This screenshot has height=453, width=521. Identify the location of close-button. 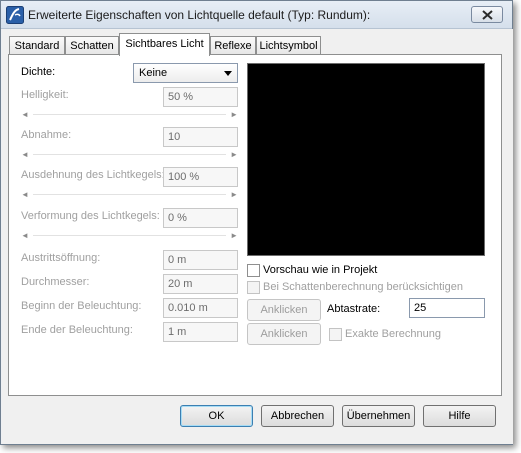
(487, 14).